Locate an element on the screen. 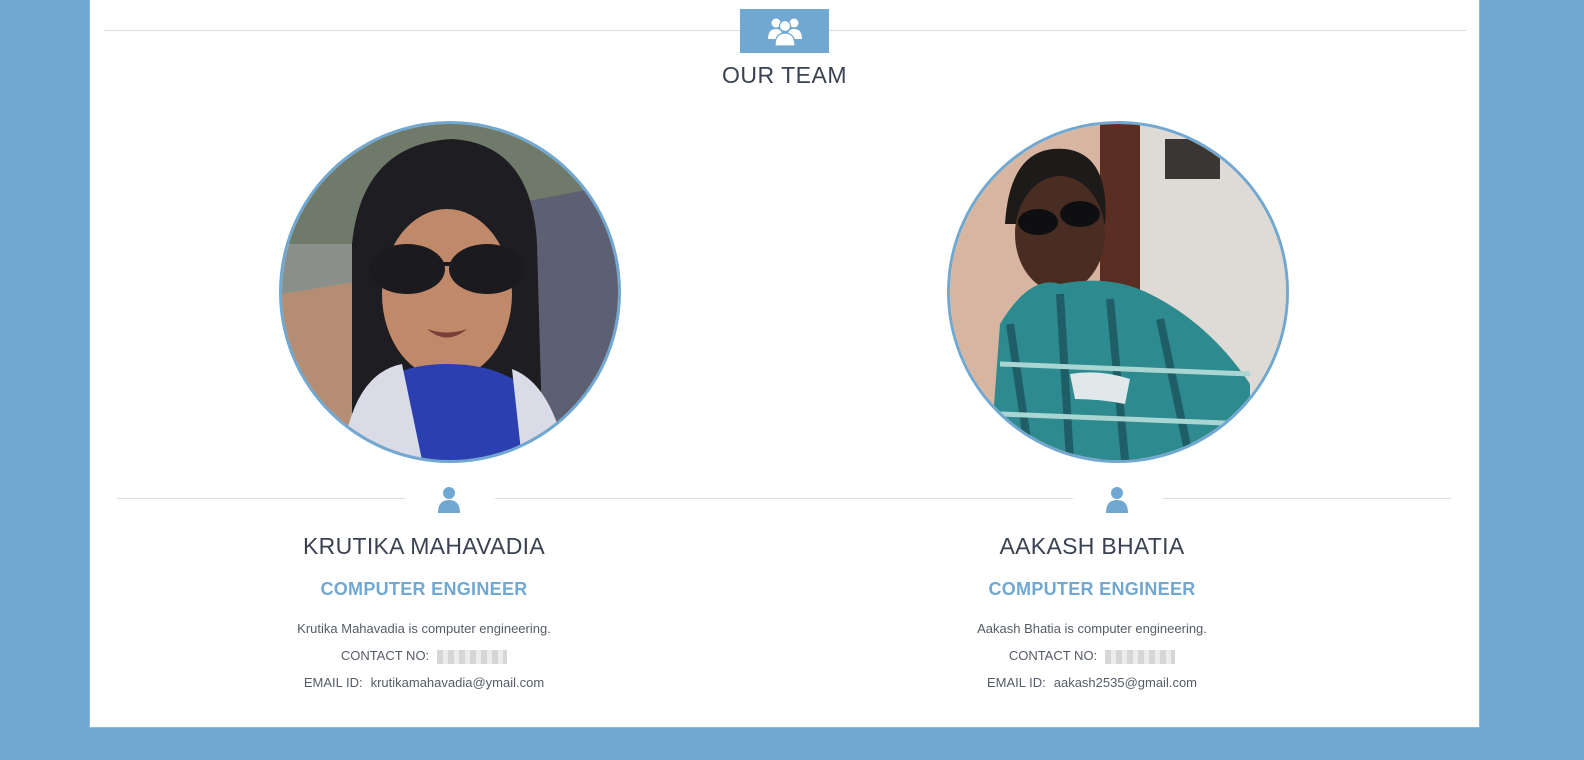 The height and width of the screenshot is (760, 1584). member-description: Aakash Bhatia is computer engineering. is located at coordinates (1092, 628).